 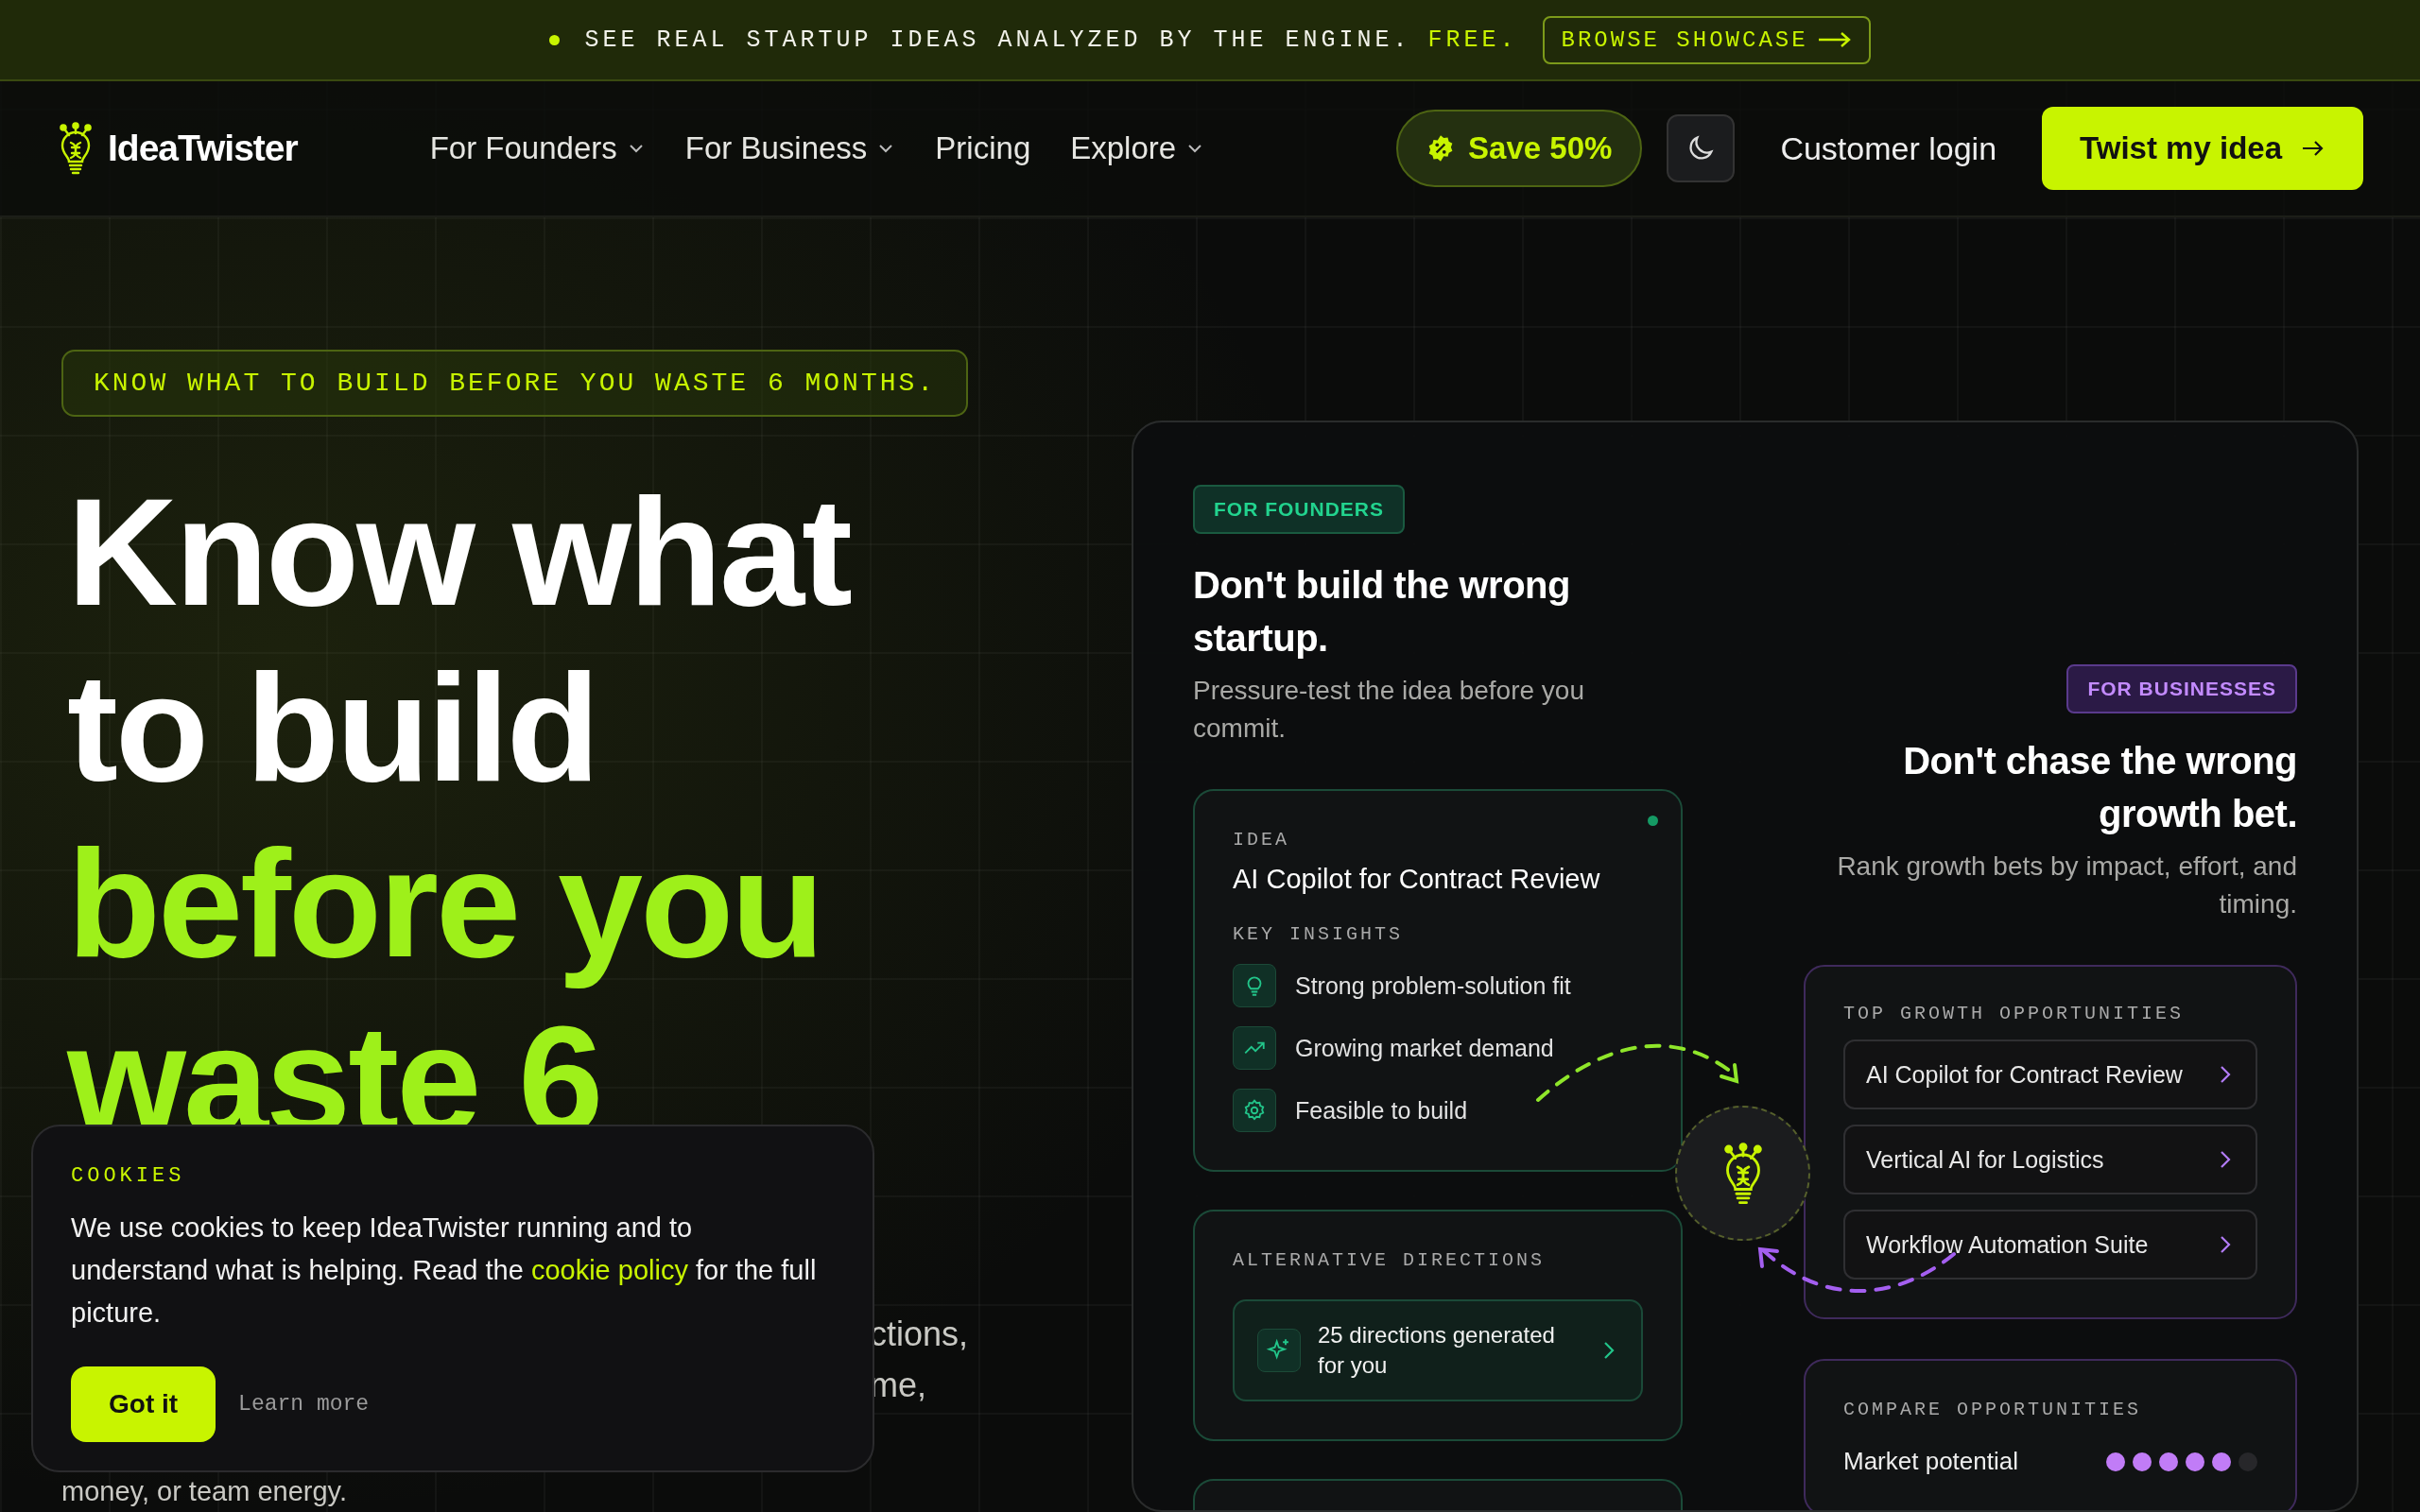 What do you see at coordinates (129, 1176) in the screenshot?
I see `cookie-label: COOKIES` at bounding box center [129, 1176].